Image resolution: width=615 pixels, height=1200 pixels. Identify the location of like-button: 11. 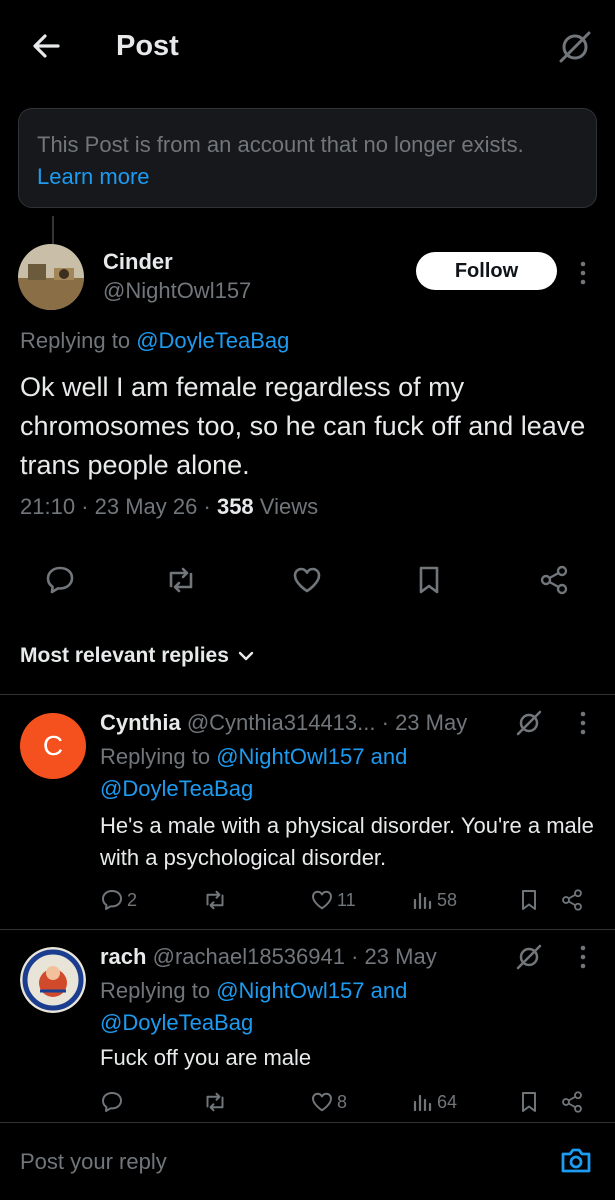
(333, 900).